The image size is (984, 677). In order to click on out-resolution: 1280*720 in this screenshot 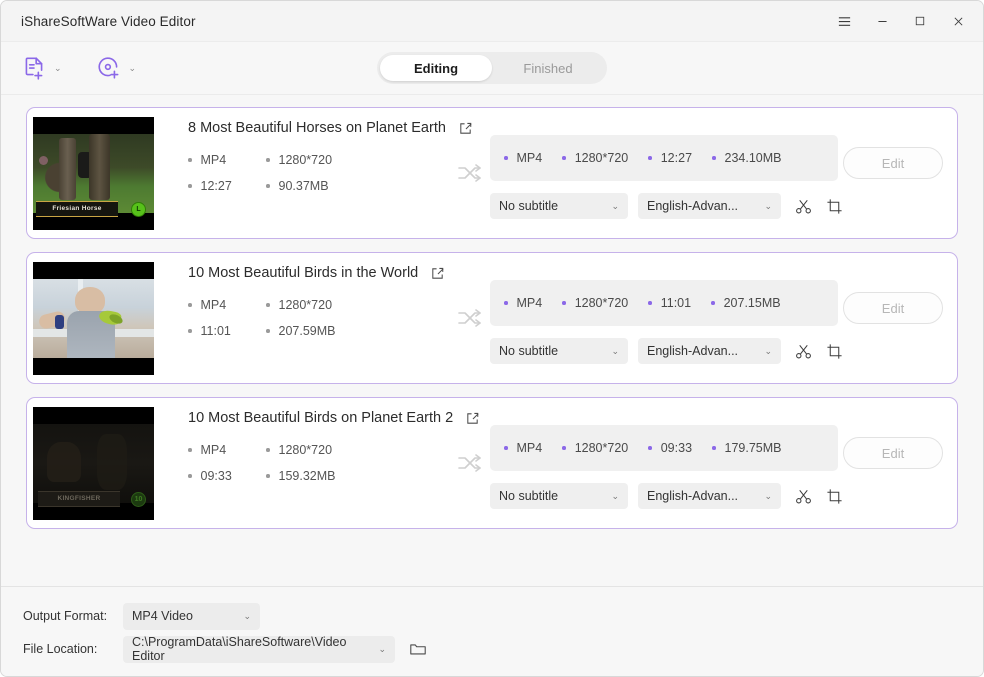, I will do `click(595, 448)`.